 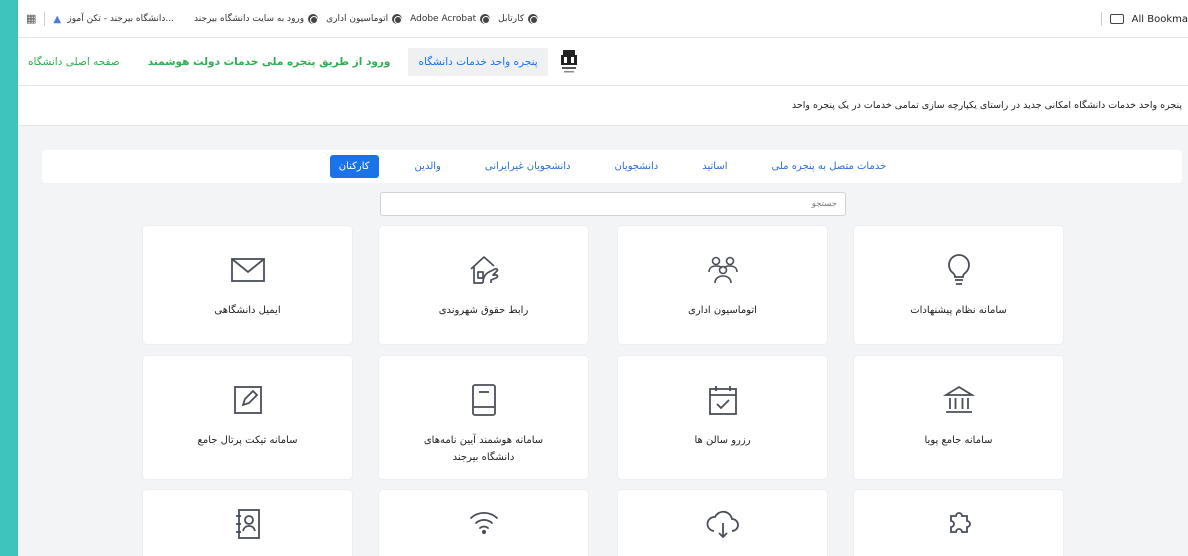 I want to click on card-label: اتوماسیون اداری, so click(x=722, y=310).